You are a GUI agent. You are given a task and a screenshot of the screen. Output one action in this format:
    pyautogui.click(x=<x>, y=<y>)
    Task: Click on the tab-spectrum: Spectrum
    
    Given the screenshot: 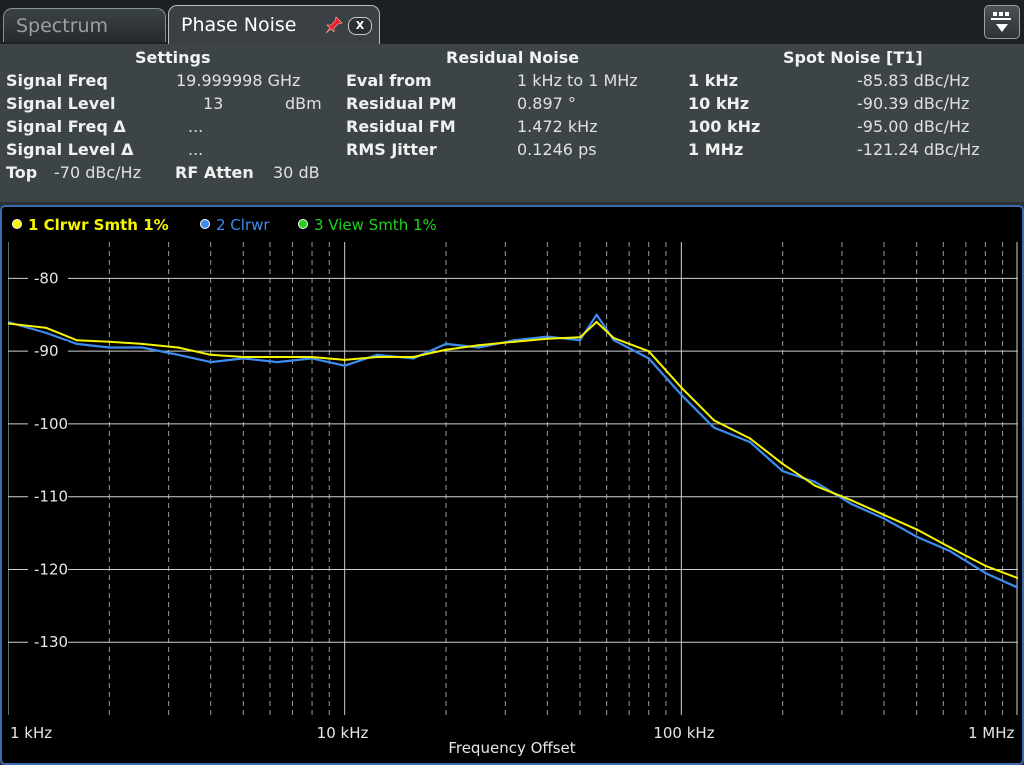 What is the action you would take?
    pyautogui.click(x=84, y=25)
    